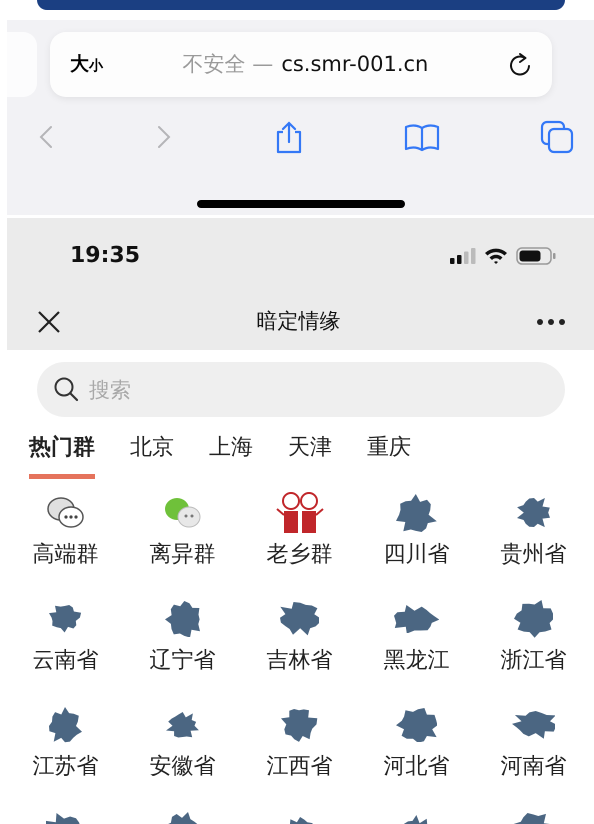 Image resolution: width=594 pixels, height=824 pixels. What do you see at coordinates (298, 321) in the screenshot?
I see `page-title: 暗定情缘` at bounding box center [298, 321].